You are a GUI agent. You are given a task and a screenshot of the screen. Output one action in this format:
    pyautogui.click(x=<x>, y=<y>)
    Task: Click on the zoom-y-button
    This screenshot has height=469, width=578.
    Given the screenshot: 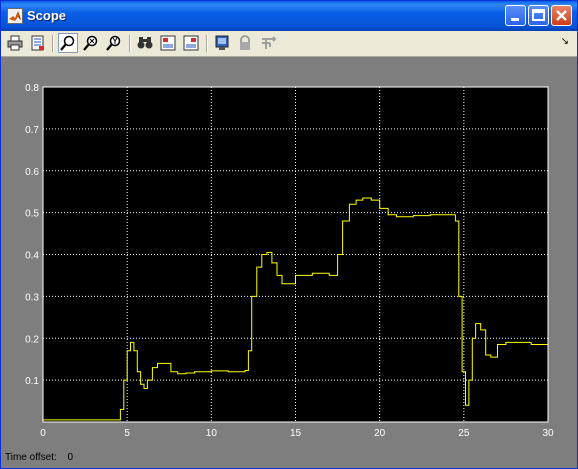 What is the action you would take?
    pyautogui.click(x=114, y=43)
    